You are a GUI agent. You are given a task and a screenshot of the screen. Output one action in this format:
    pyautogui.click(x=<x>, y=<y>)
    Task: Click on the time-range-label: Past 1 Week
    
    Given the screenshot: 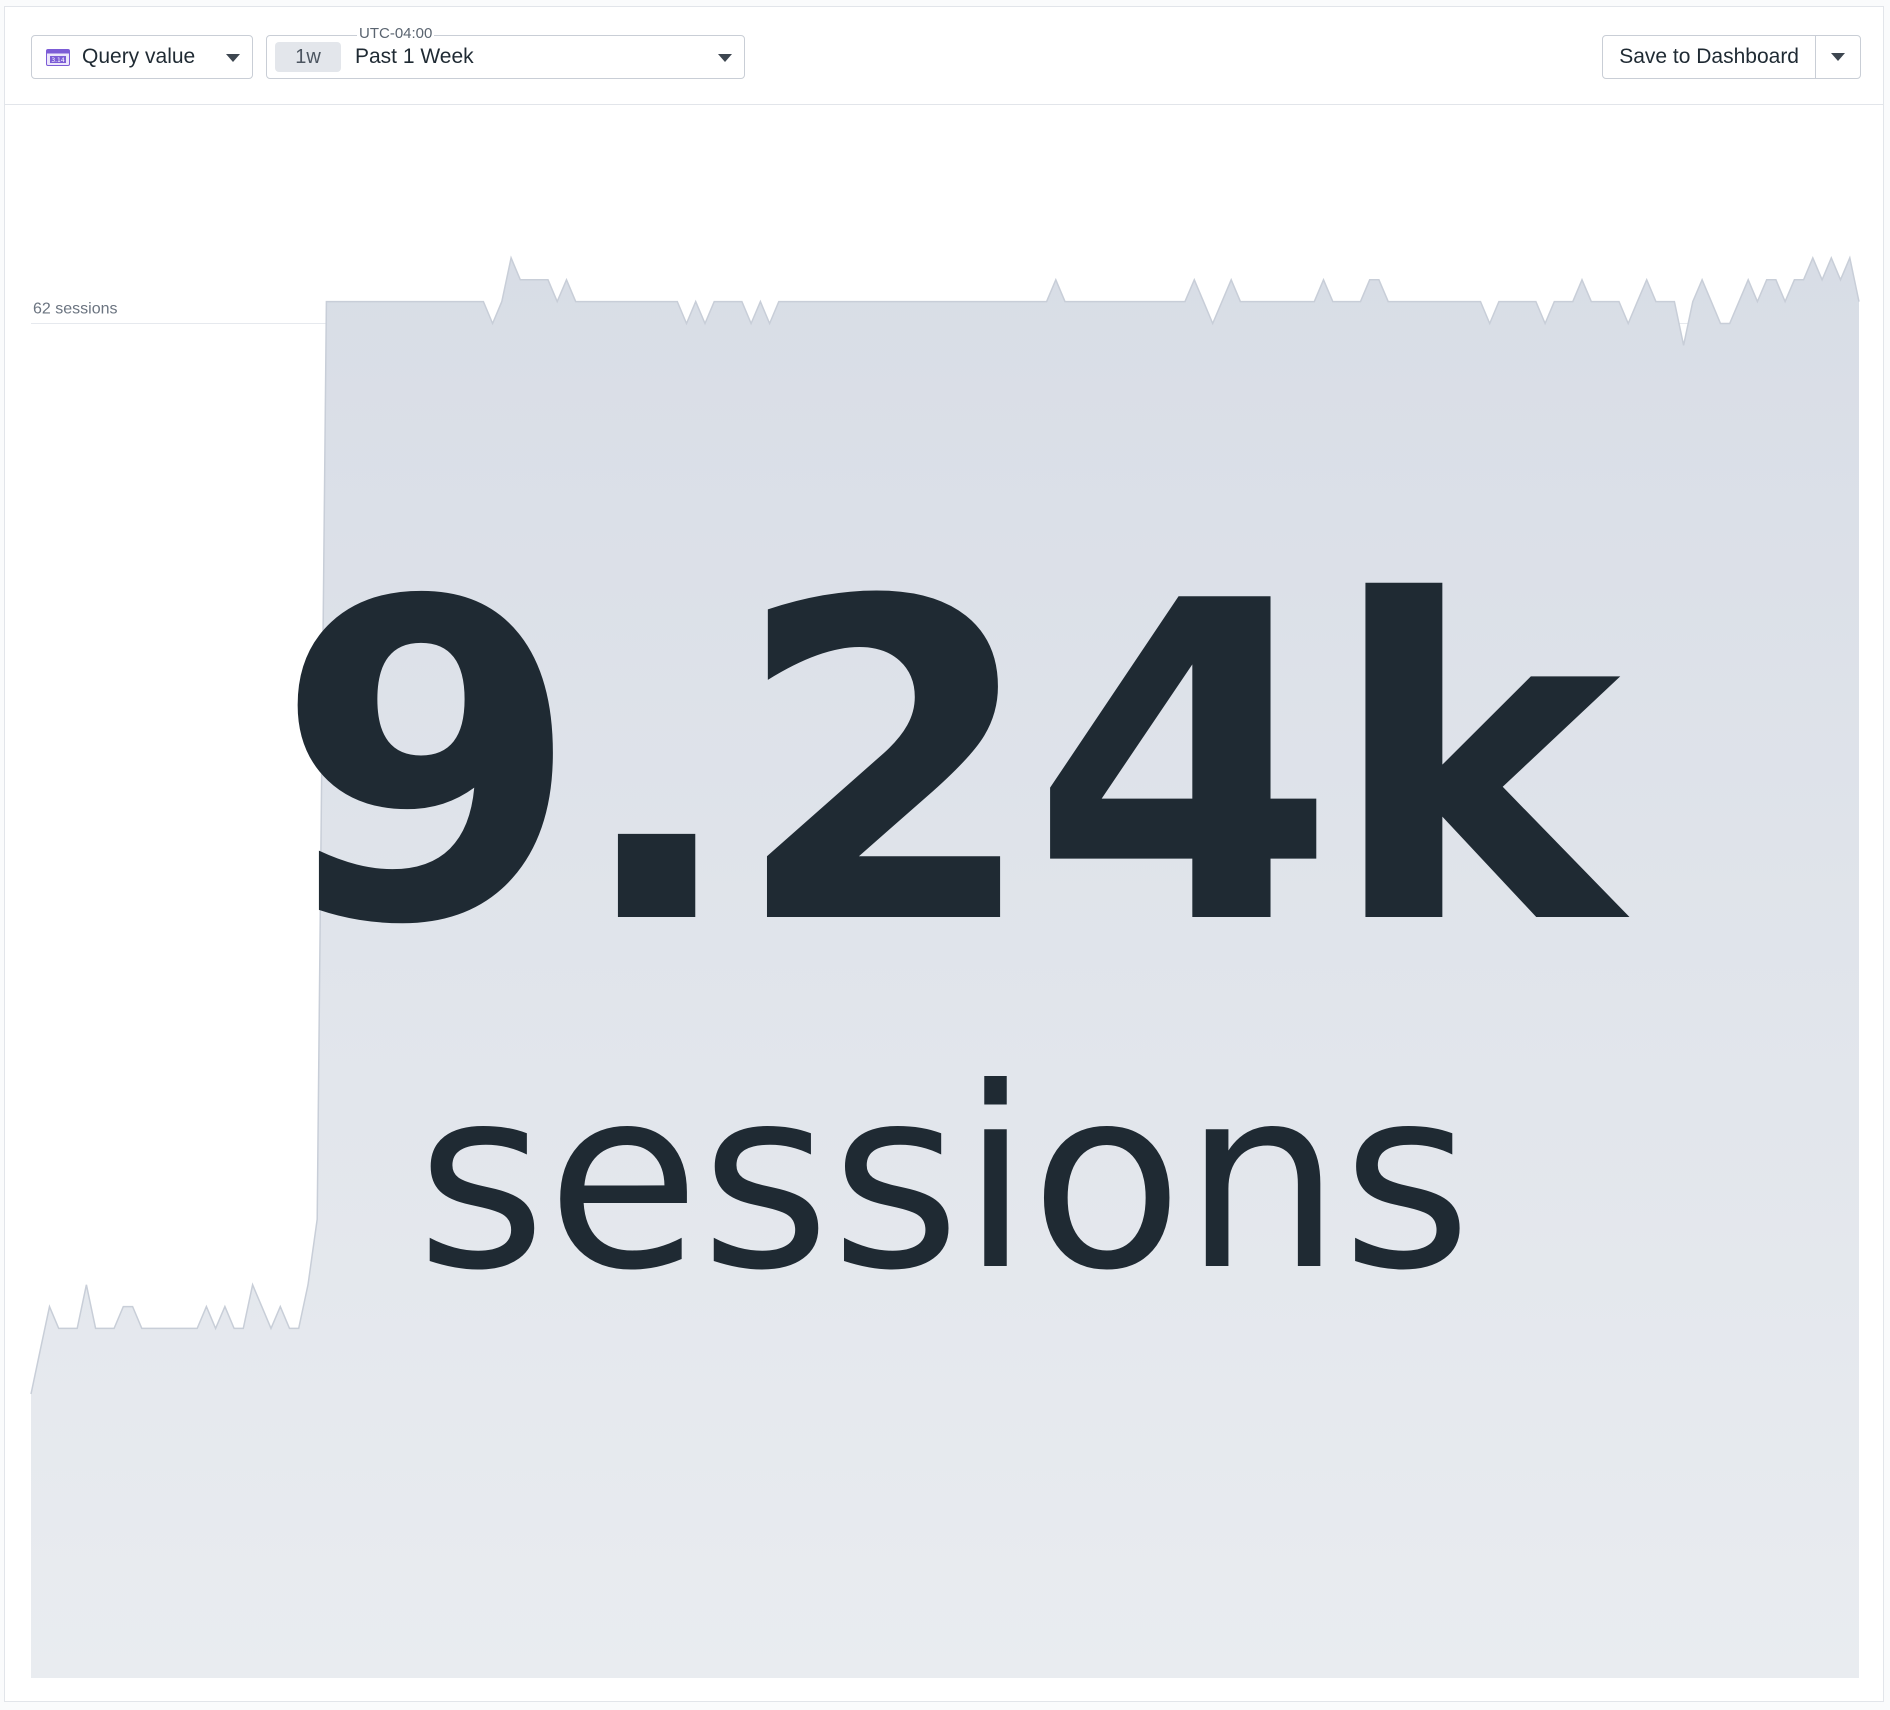 What is the action you would take?
    pyautogui.click(x=414, y=56)
    